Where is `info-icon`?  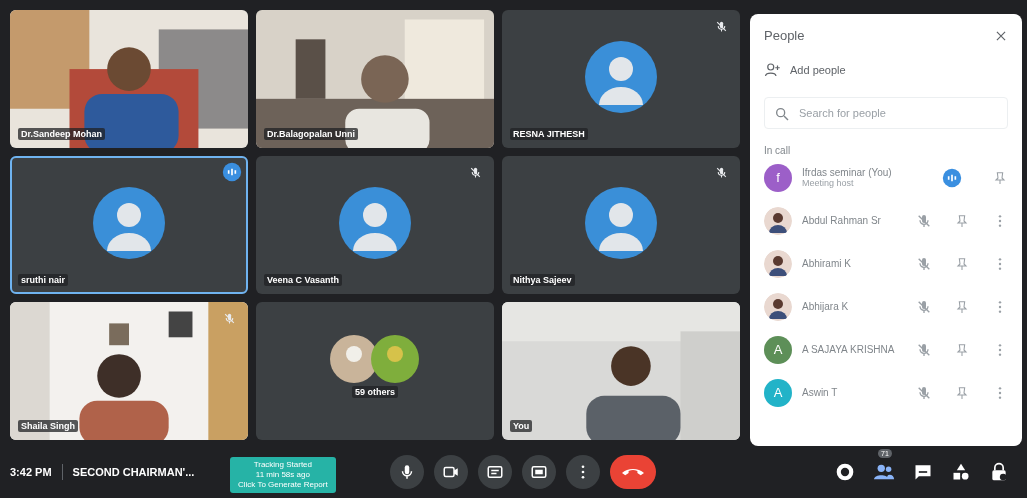 info-icon is located at coordinates (845, 472).